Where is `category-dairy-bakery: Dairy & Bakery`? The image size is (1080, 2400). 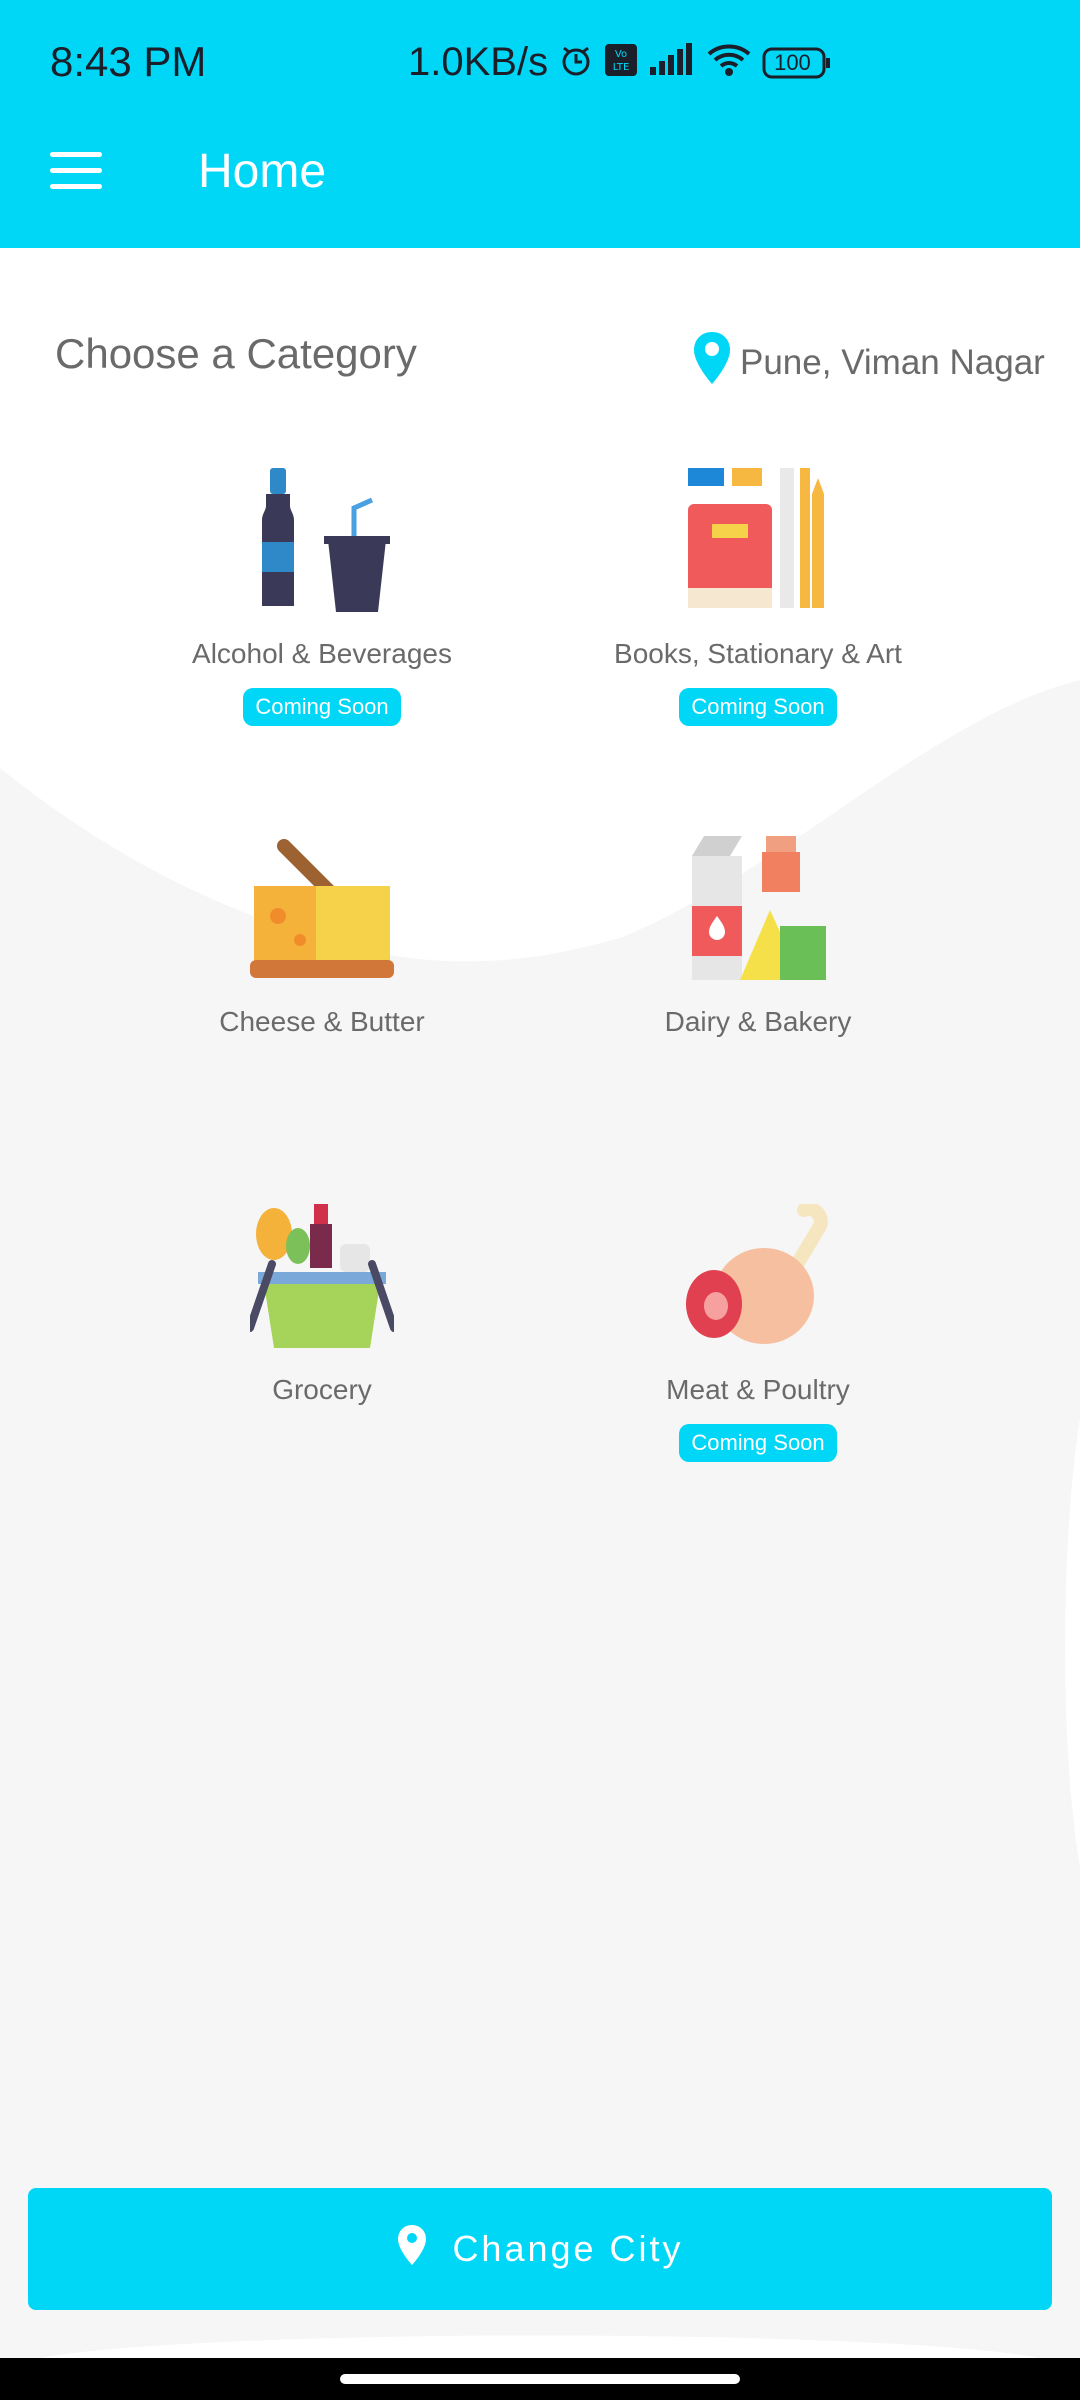 category-dairy-bakery: Dairy & Bakery is located at coordinates (758, 937).